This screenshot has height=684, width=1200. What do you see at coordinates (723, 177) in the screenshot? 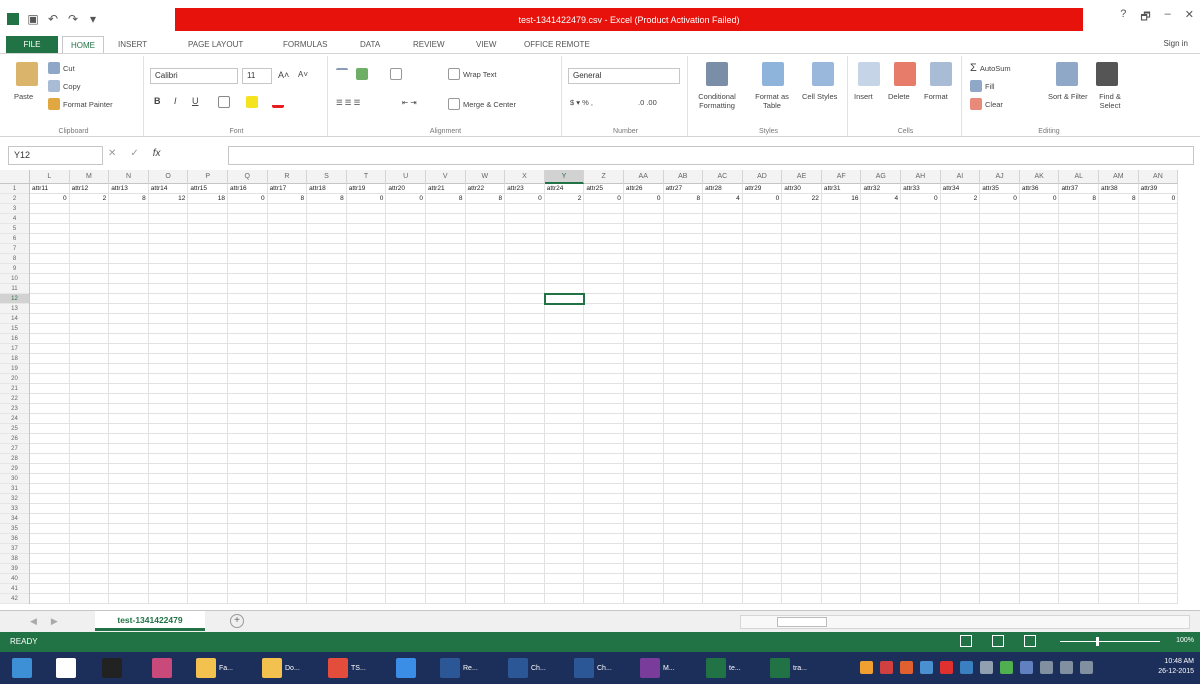
I see `column-header: AC` at bounding box center [723, 177].